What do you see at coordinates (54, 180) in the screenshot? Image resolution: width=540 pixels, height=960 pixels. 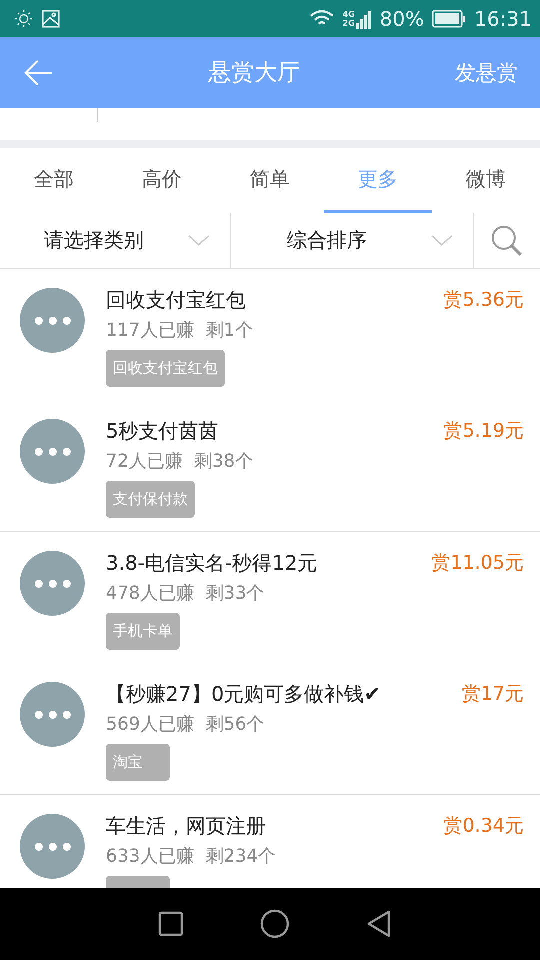 I see `tab: 全部` at bounding box center [54, 180].